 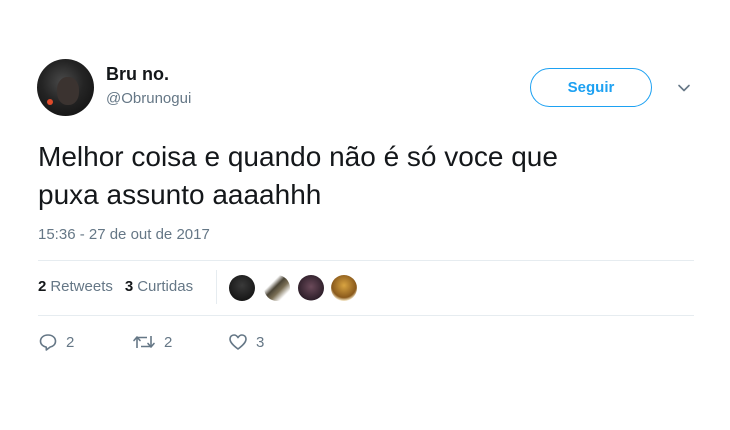 What do you see at coordinates (165, 286) in the screenshot?
I see `likes-label: Curtidas` at bounding box center [165, 286].